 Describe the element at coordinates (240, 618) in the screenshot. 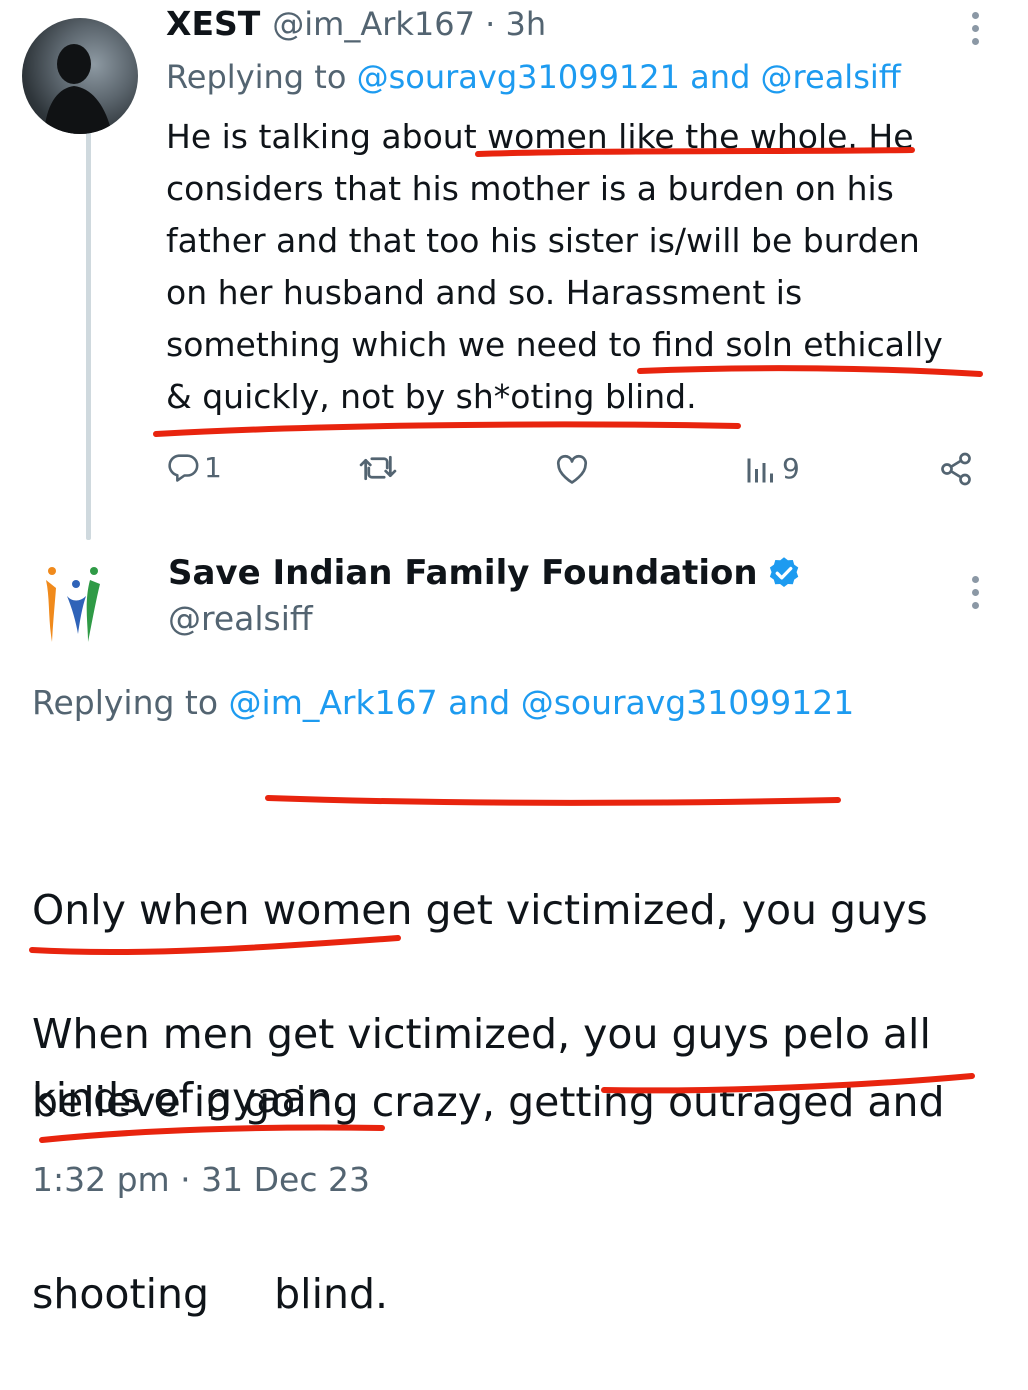

I see `user-handle: @realsiff` at that location.